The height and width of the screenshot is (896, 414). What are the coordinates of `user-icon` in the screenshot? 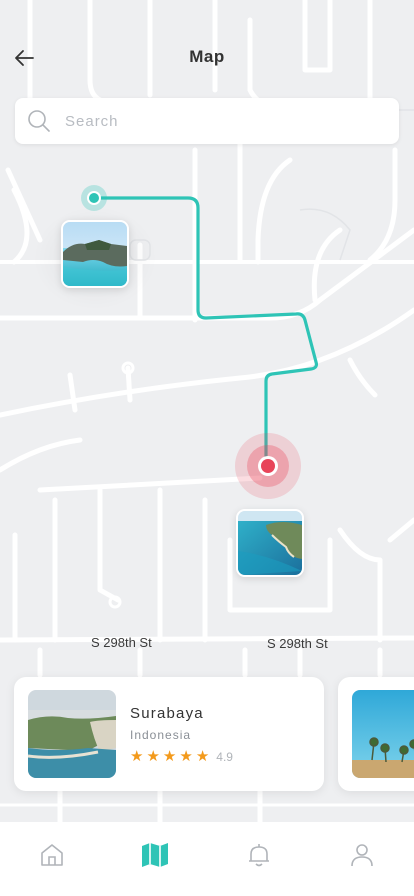 It's located at (362, 855).